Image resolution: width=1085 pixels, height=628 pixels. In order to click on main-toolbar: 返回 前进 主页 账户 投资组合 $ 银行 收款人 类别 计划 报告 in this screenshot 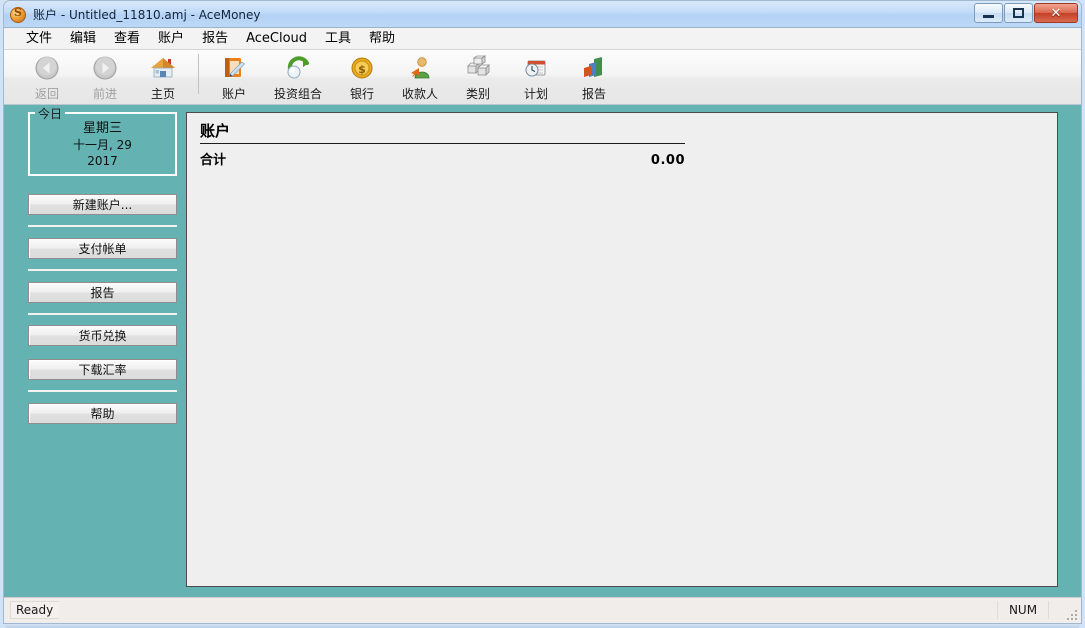, I will do `click(542, 77)`.